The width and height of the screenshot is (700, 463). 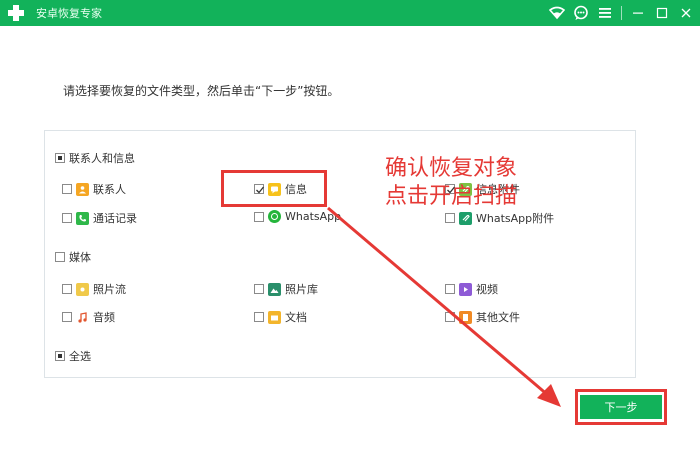 What do you see at coordinates (621, 407) in the screenshot?
I see `next-button: 下一步` at bounding box center [621, 407].